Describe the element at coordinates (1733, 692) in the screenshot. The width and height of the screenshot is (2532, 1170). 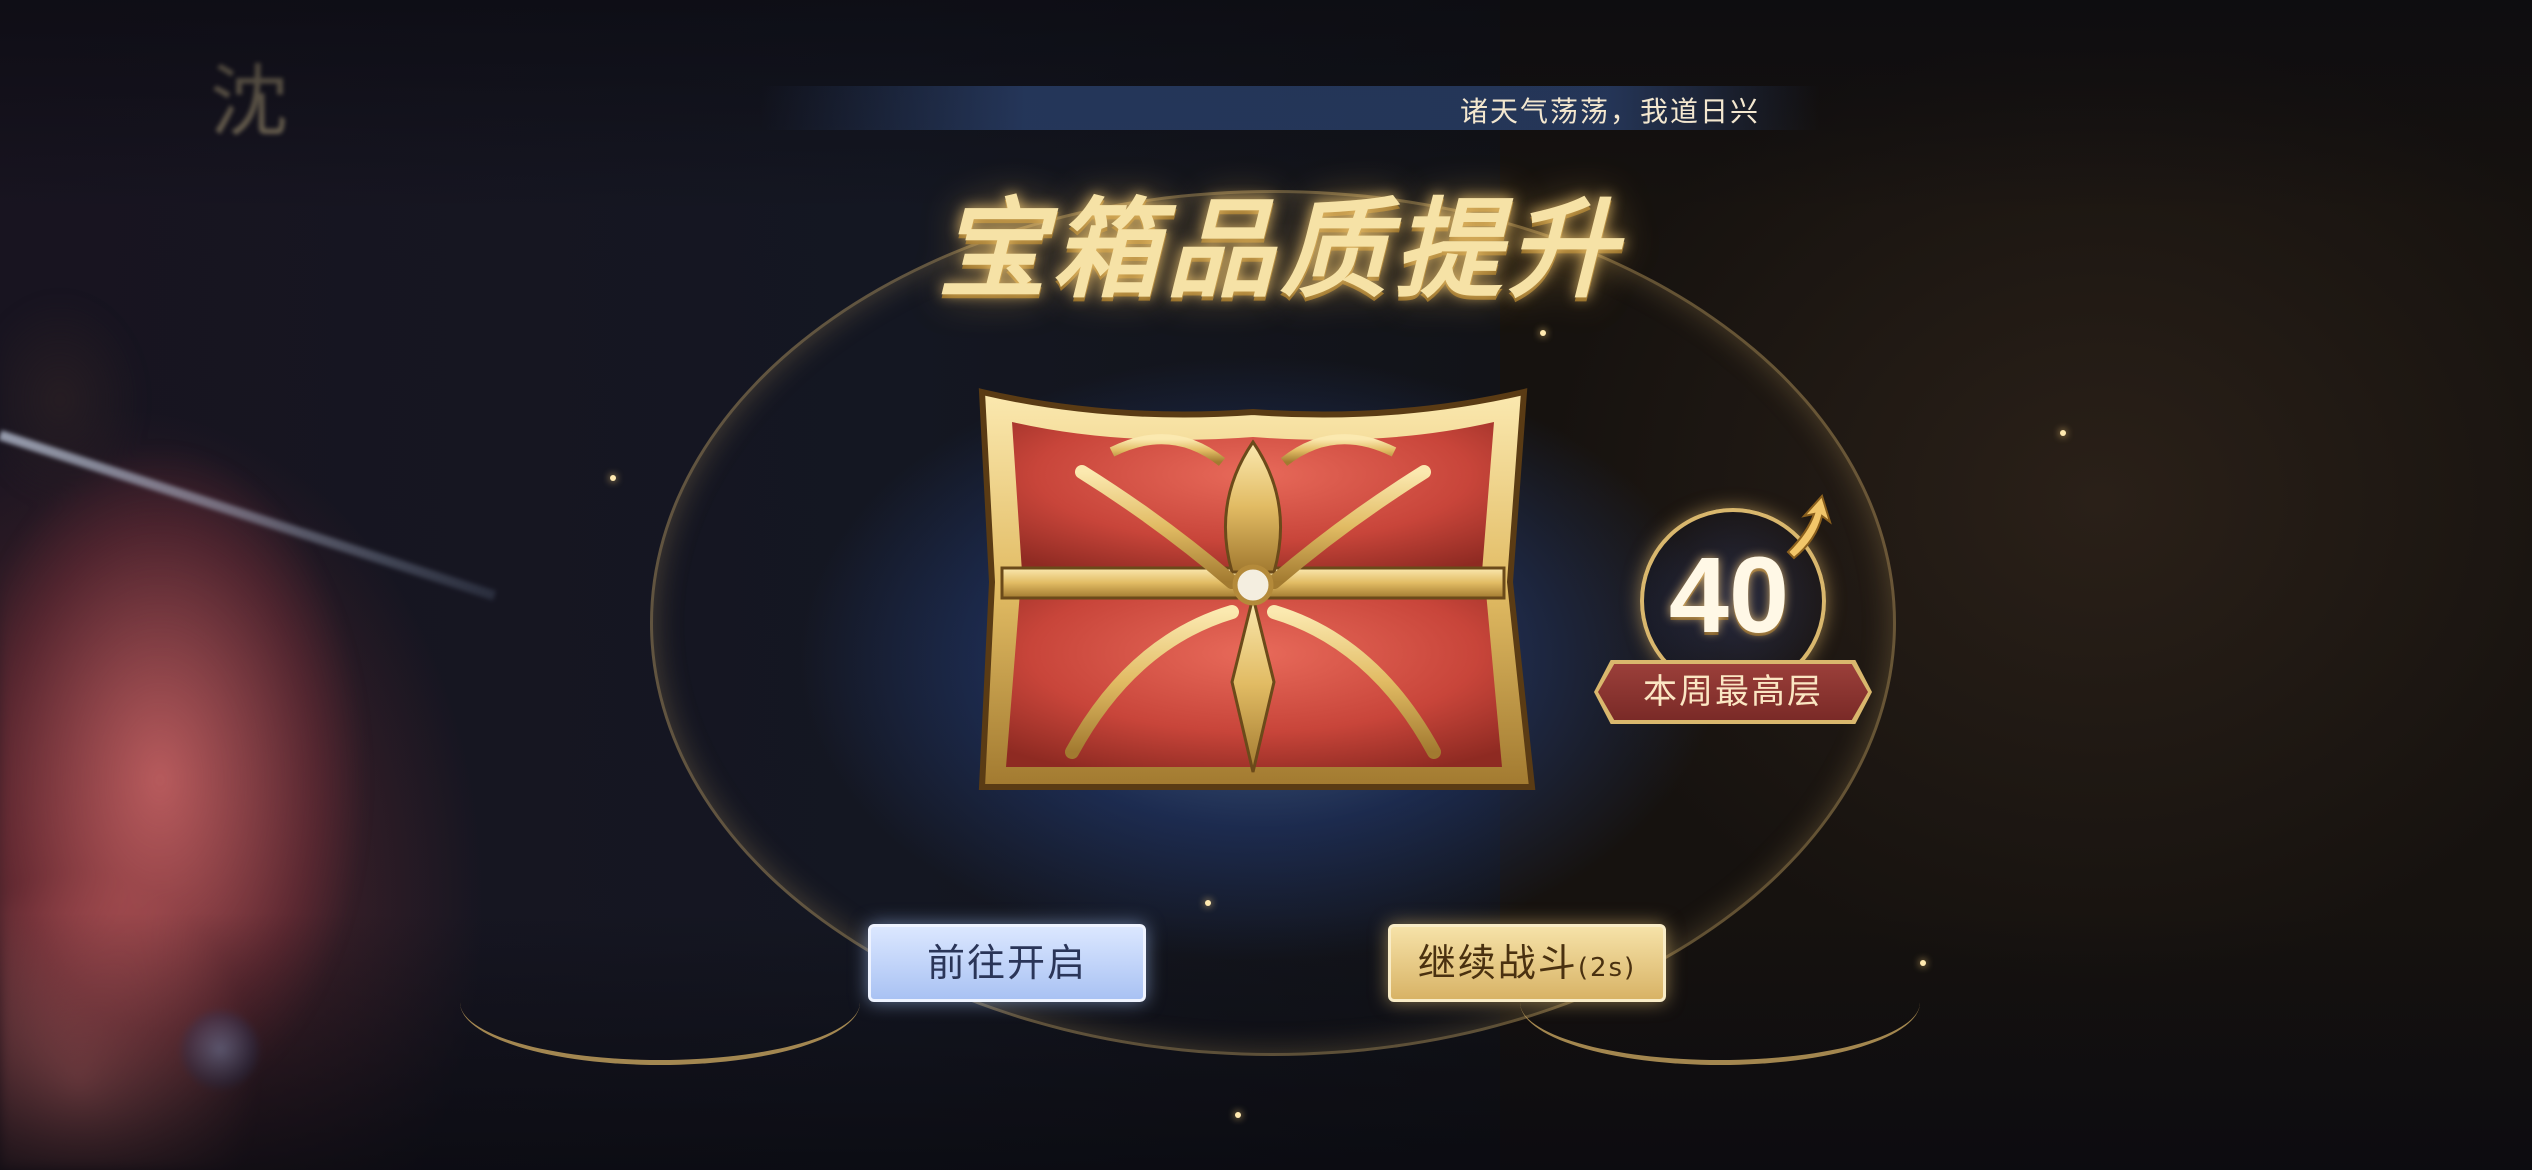
I see `highest-floor-label: 本周最高层` at that location.